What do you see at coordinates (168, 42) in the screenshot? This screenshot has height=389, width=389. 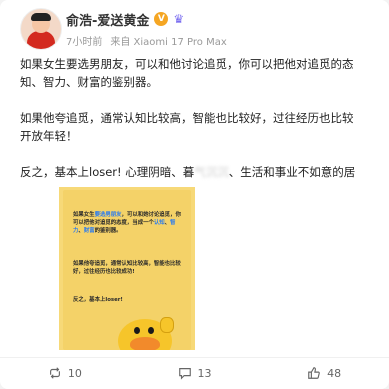 I see `post-source: 来自 Xiaomi 17 Pro Max` at bounding box center [168, 42].